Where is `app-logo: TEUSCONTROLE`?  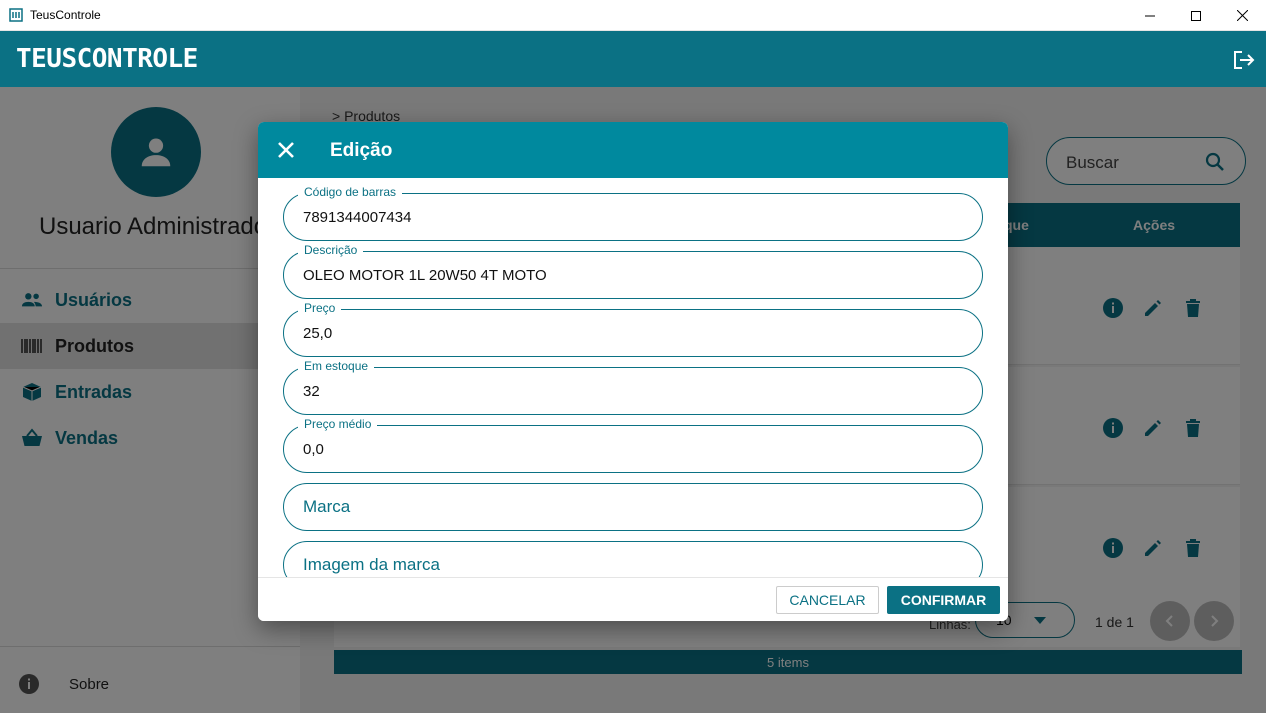 app-logo: TEUSCONTROLE is located at coordinates (107, 59).